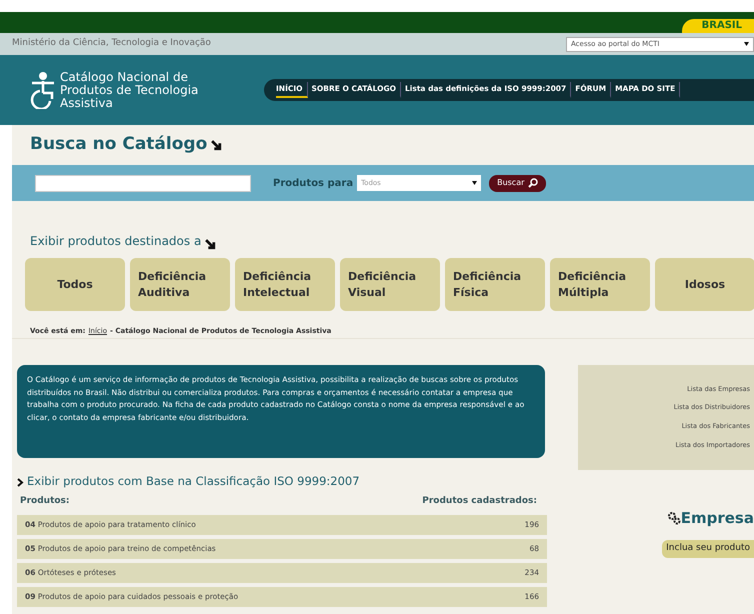 The height and width of the screenshot is (614, 754). What do you see at coordinates (313, 183) in the screenshot?
I see `products-for-label: Produtos para` at bounding box center [313, 183].